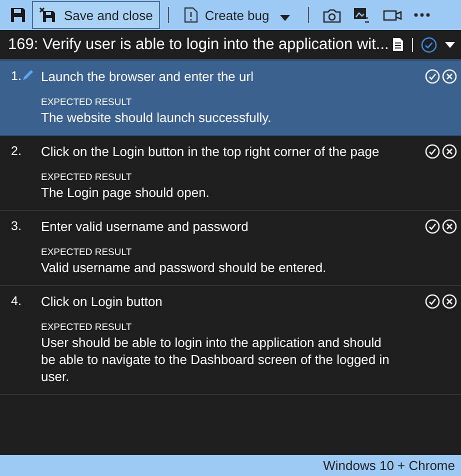  What do you see at coordinates (16, 76) in the screenshot?
I see `step-number: 1.` at bounding box center [16, 76].